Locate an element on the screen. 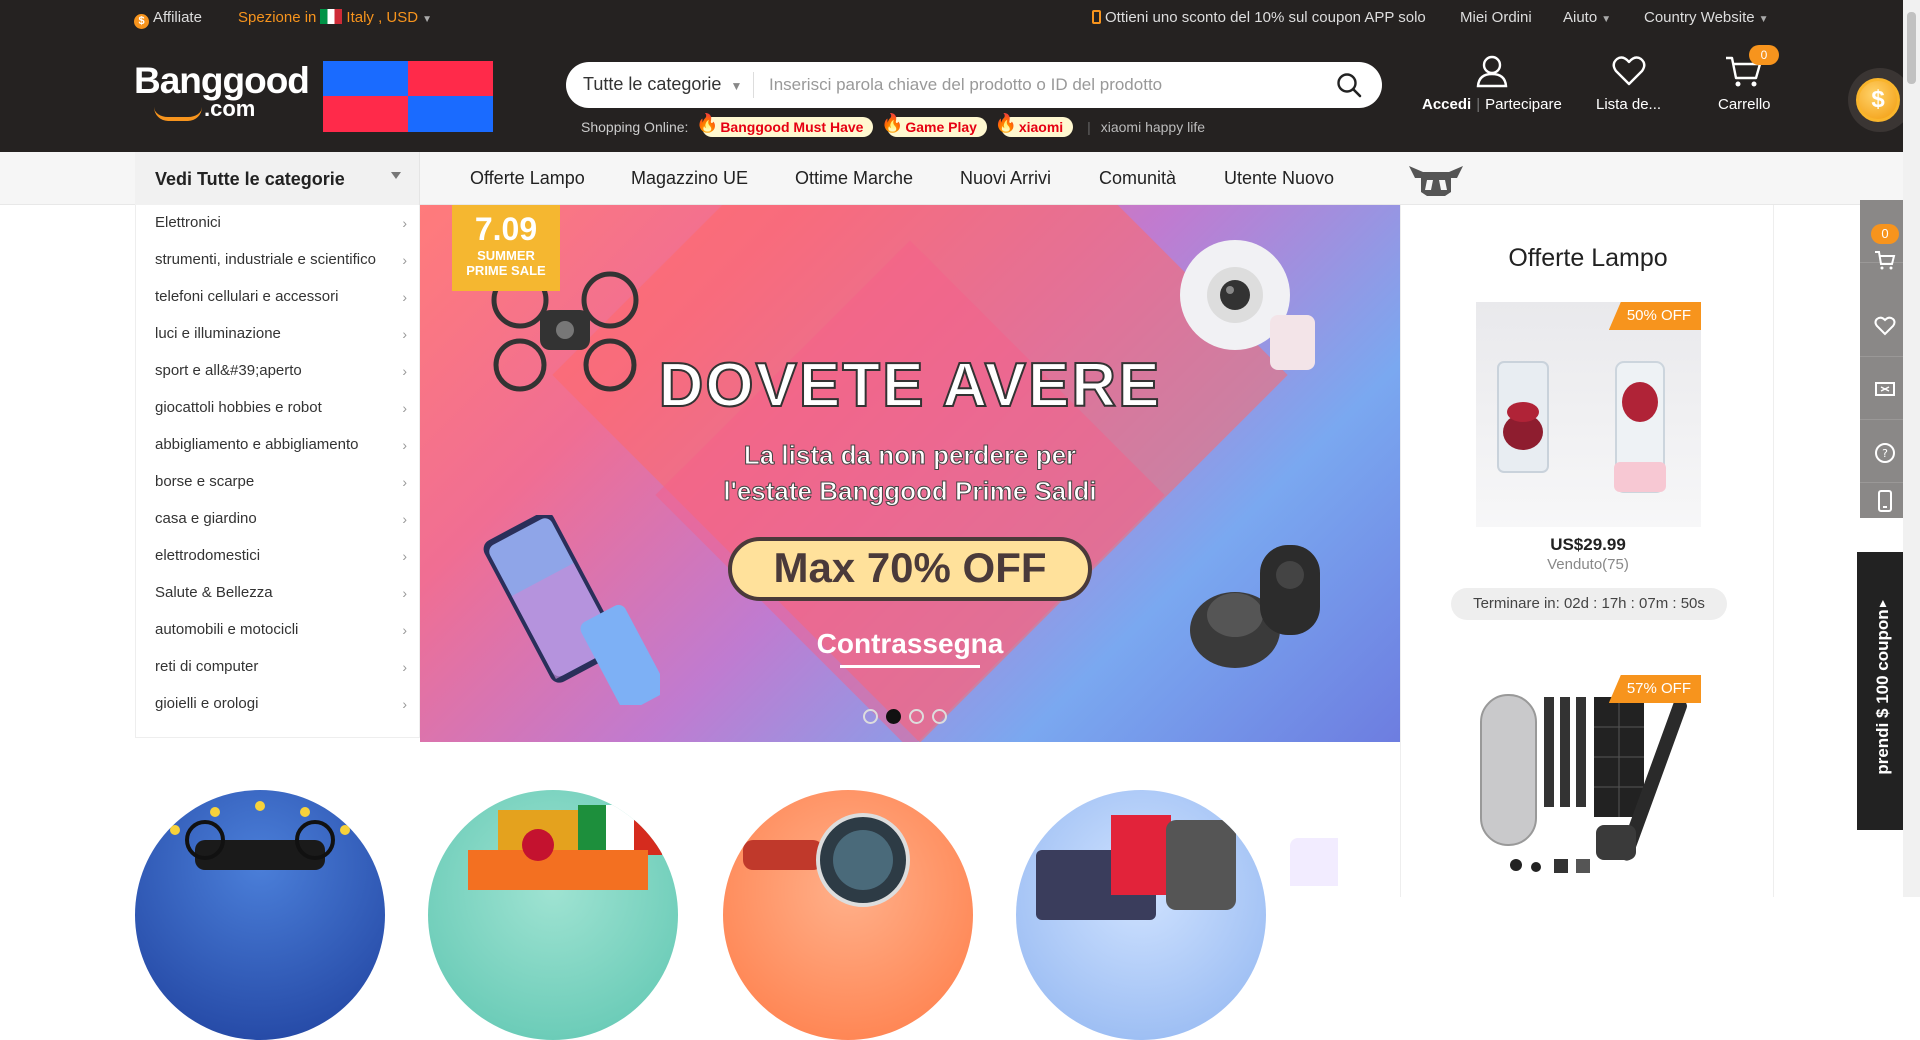  nav-flash-deals: Offerte Lampo is located at coordinates (527, 178).